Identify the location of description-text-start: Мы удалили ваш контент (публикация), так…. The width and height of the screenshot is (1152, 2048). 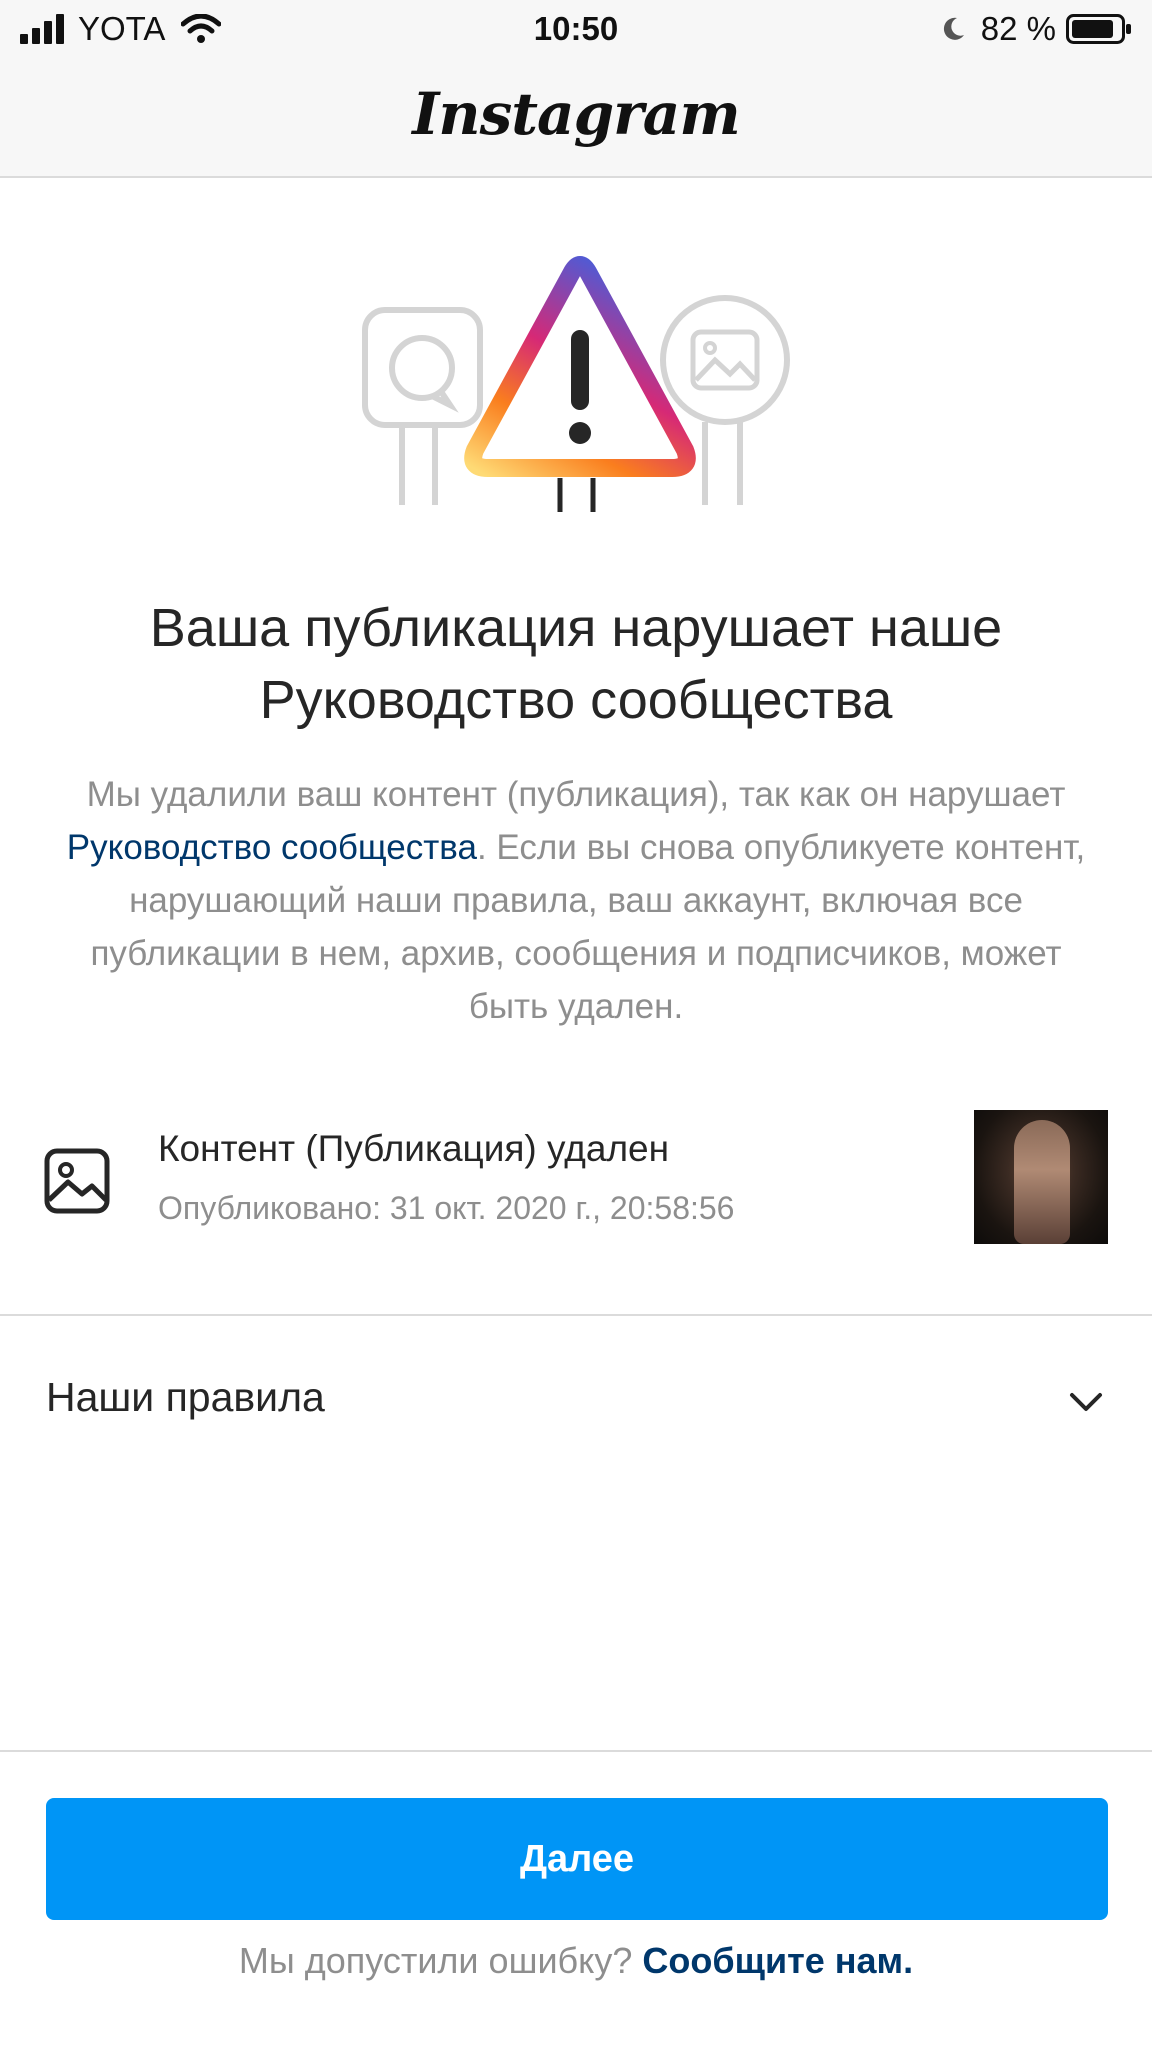
(576, 794).